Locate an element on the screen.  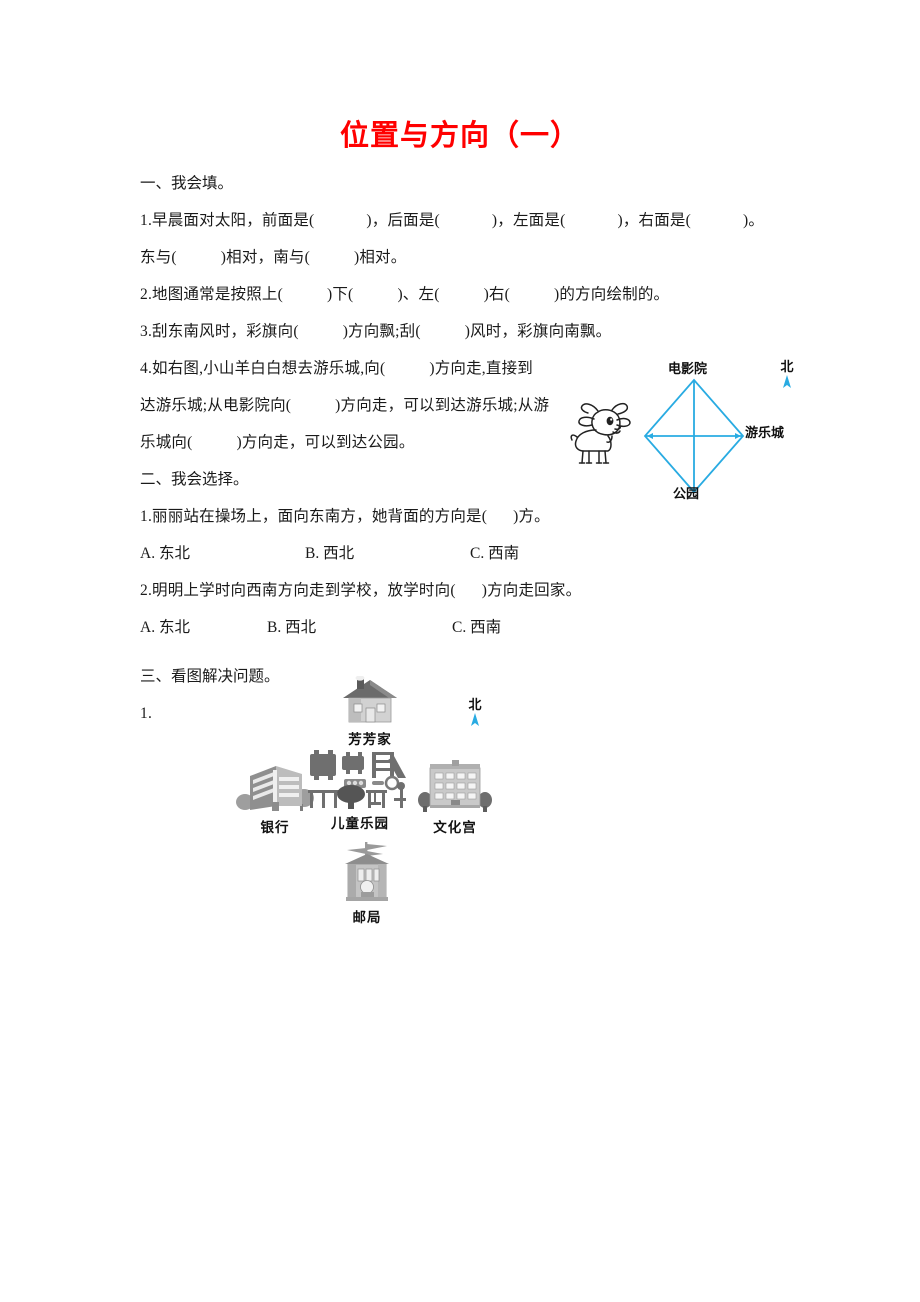
q4-text-c: 达游乐城;从电影院向( is located at coordinates (216, 405).